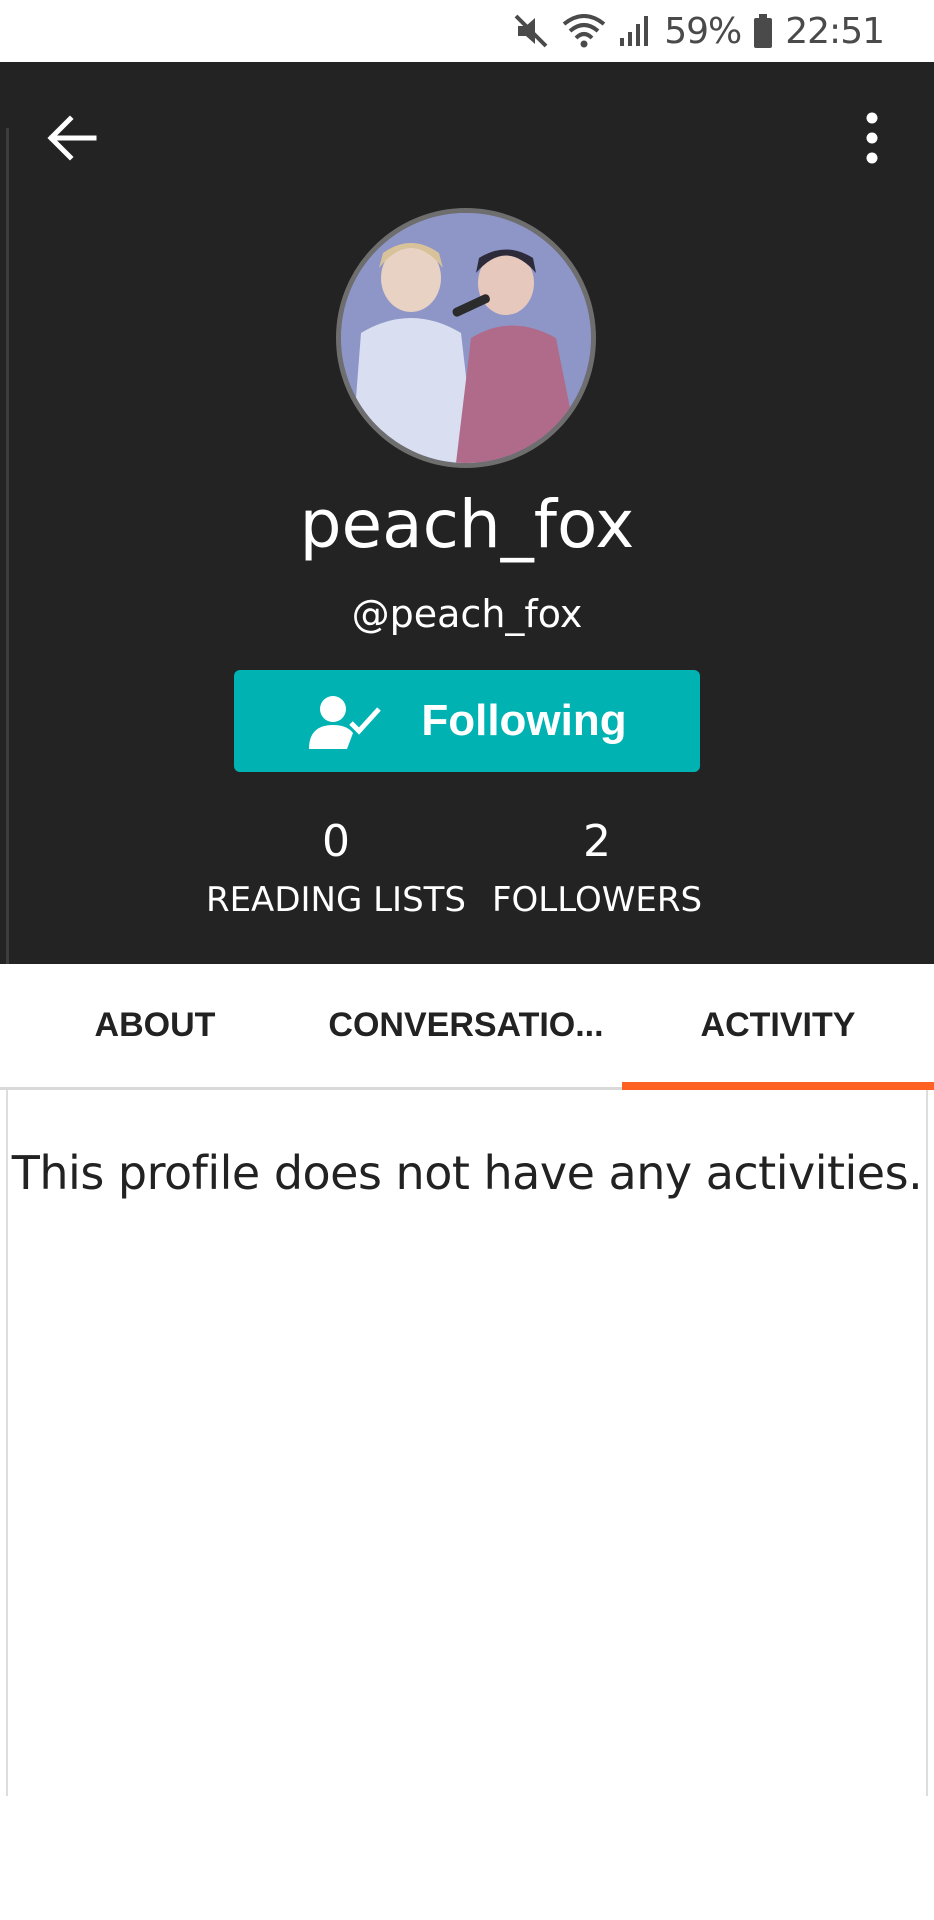 The image size is (934, 1920). Describe the element at coordinates (634, 31) in the screenshot. I see `signal-icon` at that location.